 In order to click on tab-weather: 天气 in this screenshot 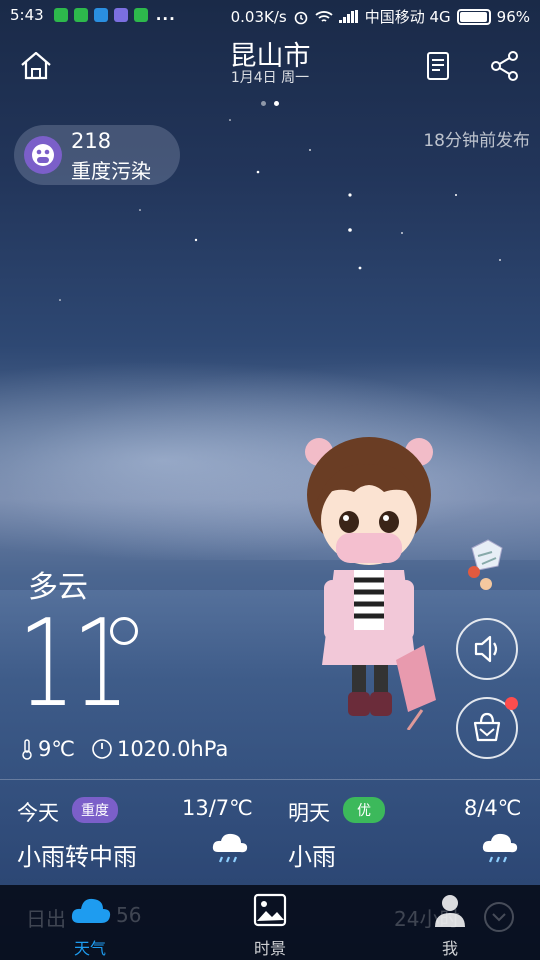, I will do `click(90, 922)`.